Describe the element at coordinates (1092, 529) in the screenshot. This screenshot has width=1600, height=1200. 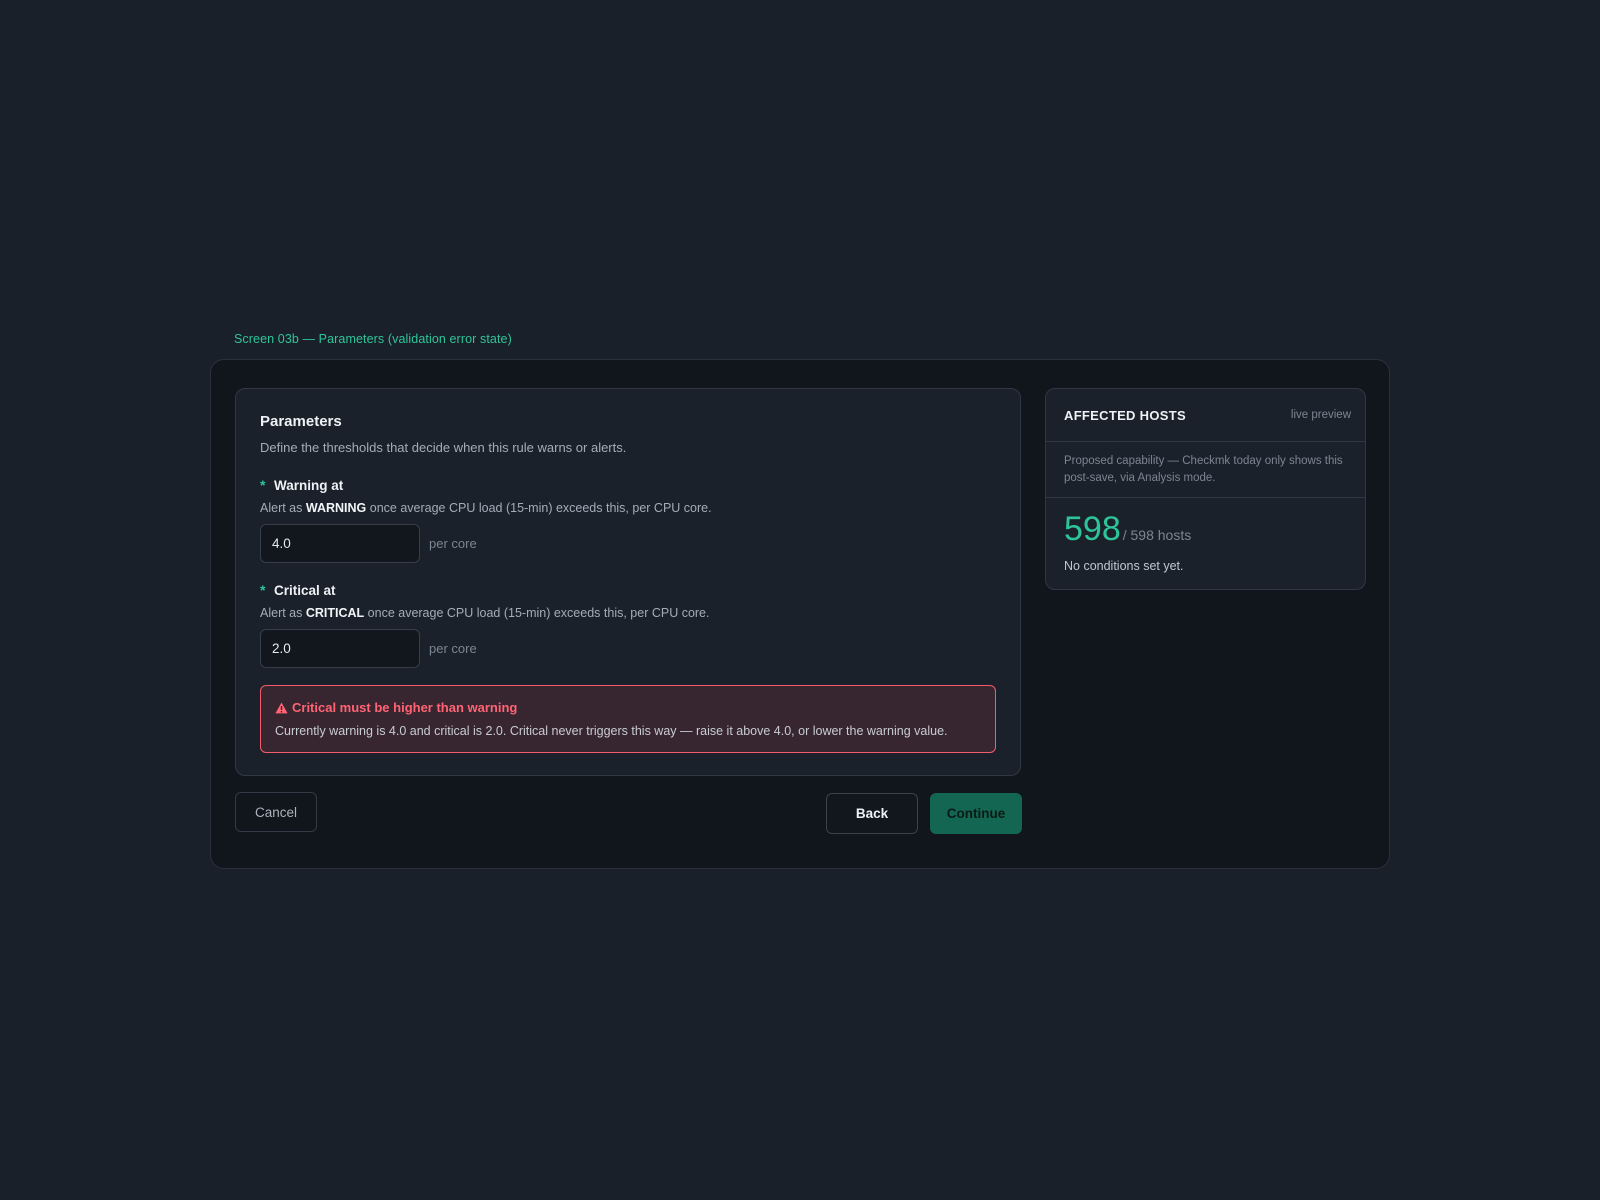
I see `host-count-value: 598` at that location.